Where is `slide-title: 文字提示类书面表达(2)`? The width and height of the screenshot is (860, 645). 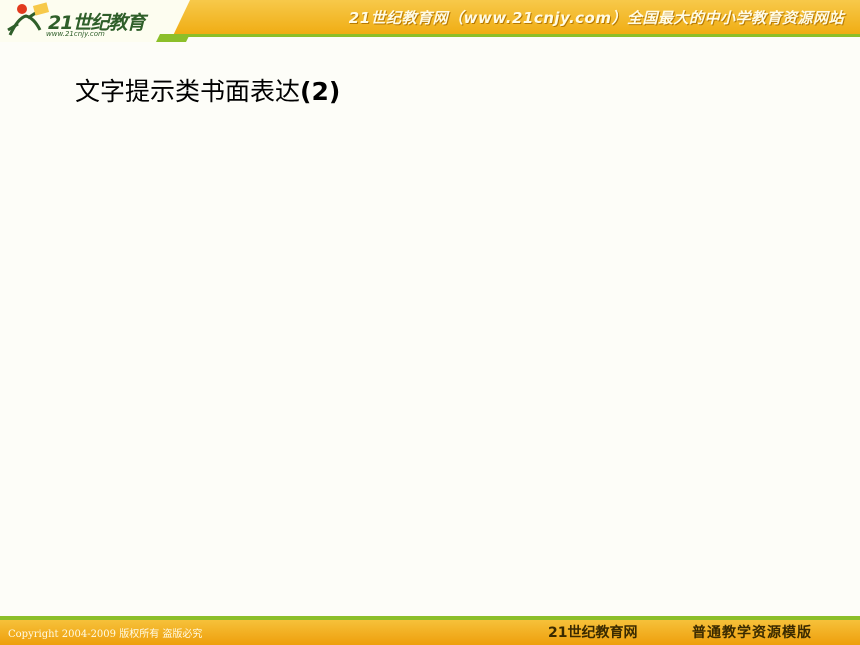 slide-title: 文字提示类书面表达(2) is located at coordinates (207, 90).